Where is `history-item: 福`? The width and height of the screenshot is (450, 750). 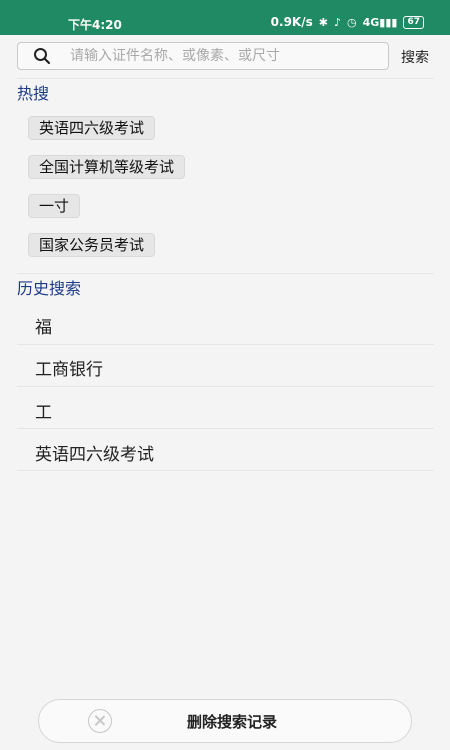 history-item: 福 is located at coordinates (43, 325).